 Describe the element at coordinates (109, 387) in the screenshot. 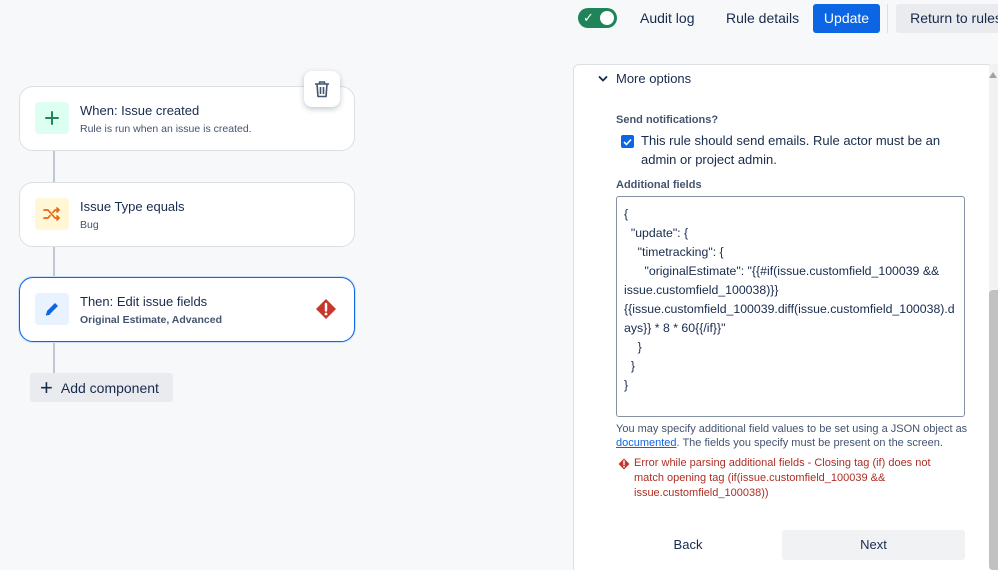

I see `add-component-label: Add component` at that location.